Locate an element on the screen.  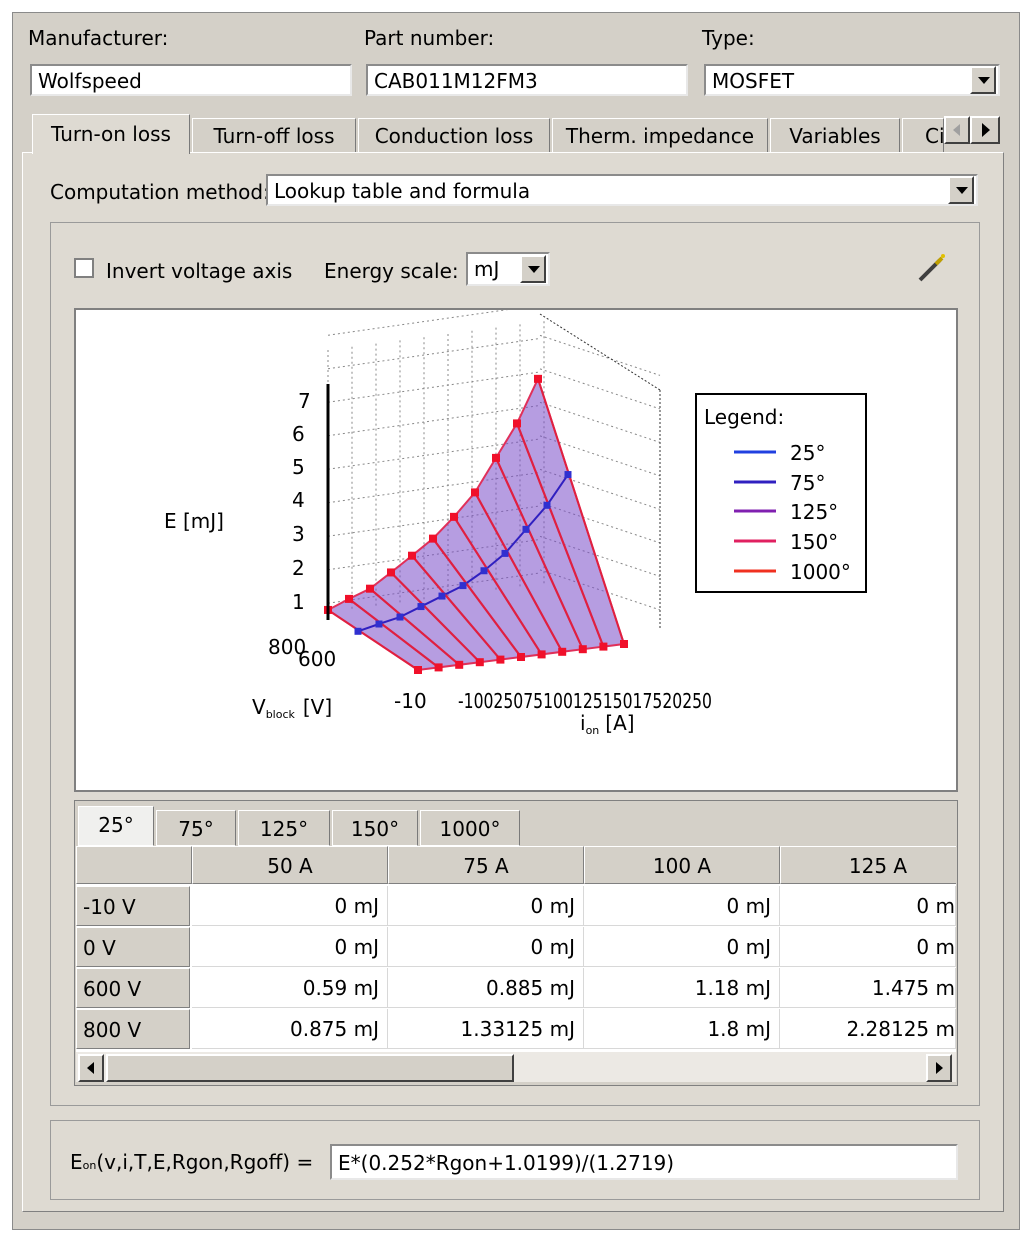
column-header: 50 A is located at coordinates (290, 865).